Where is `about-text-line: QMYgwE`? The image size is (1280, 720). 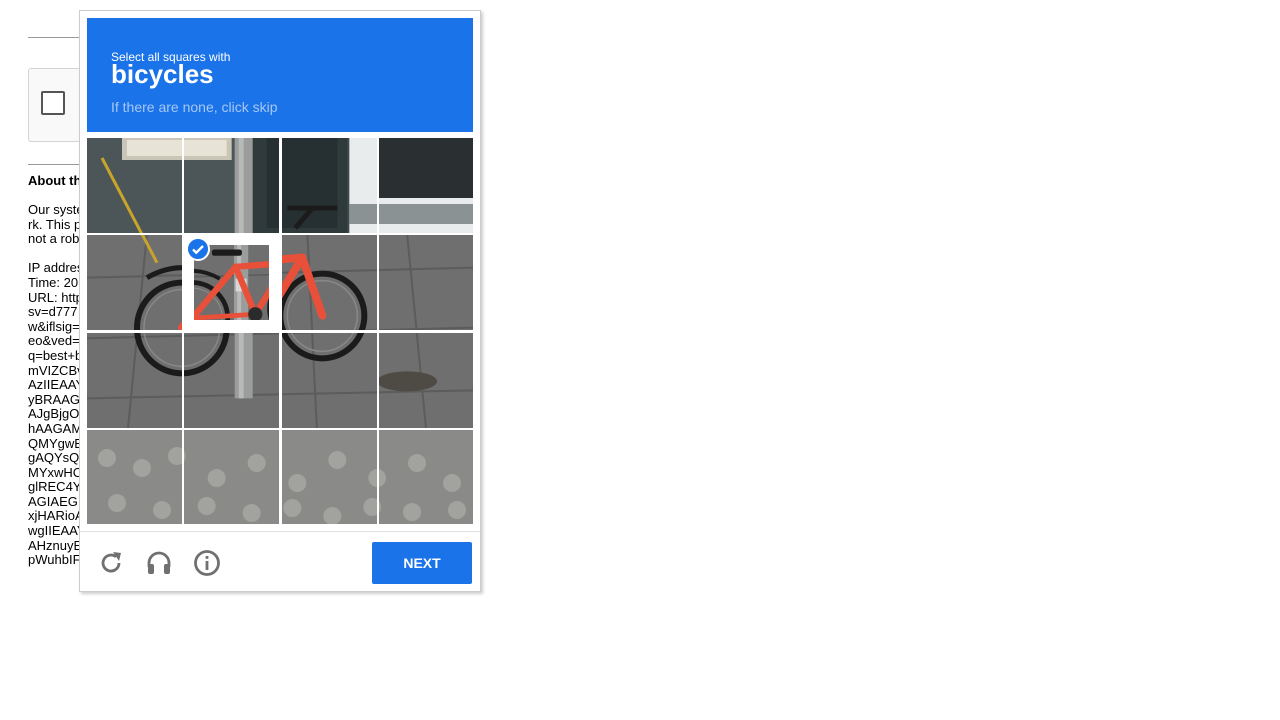
about-text-line: QMYgwE is located at coordinates (55, 443).